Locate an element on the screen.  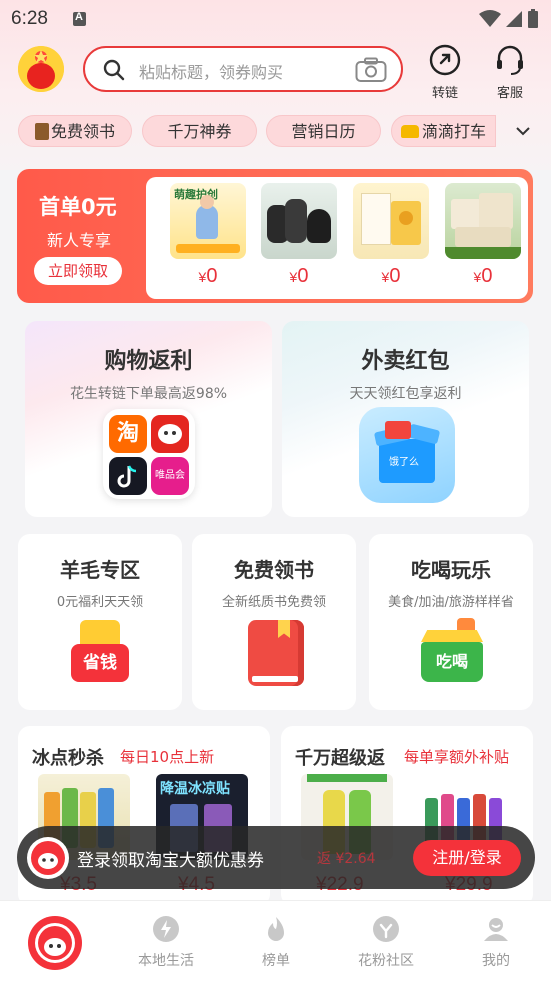
tab-mine: 我的 is located at coordinates (496, 942).